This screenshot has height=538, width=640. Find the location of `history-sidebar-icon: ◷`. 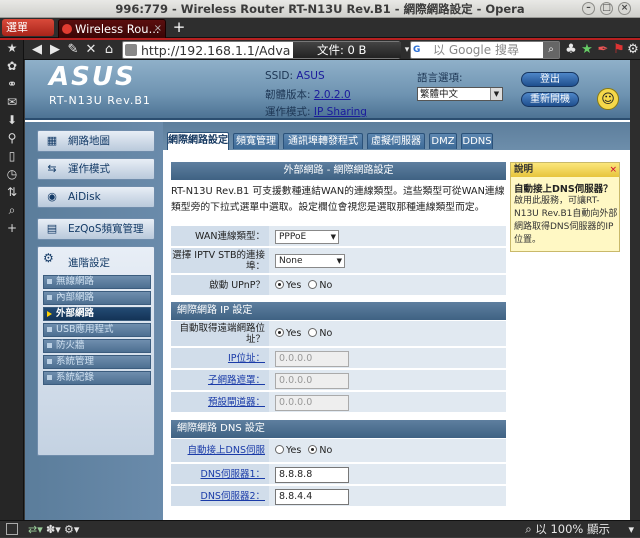

history-sidebar-icon: ◷ is located at coordinates (12, 174).